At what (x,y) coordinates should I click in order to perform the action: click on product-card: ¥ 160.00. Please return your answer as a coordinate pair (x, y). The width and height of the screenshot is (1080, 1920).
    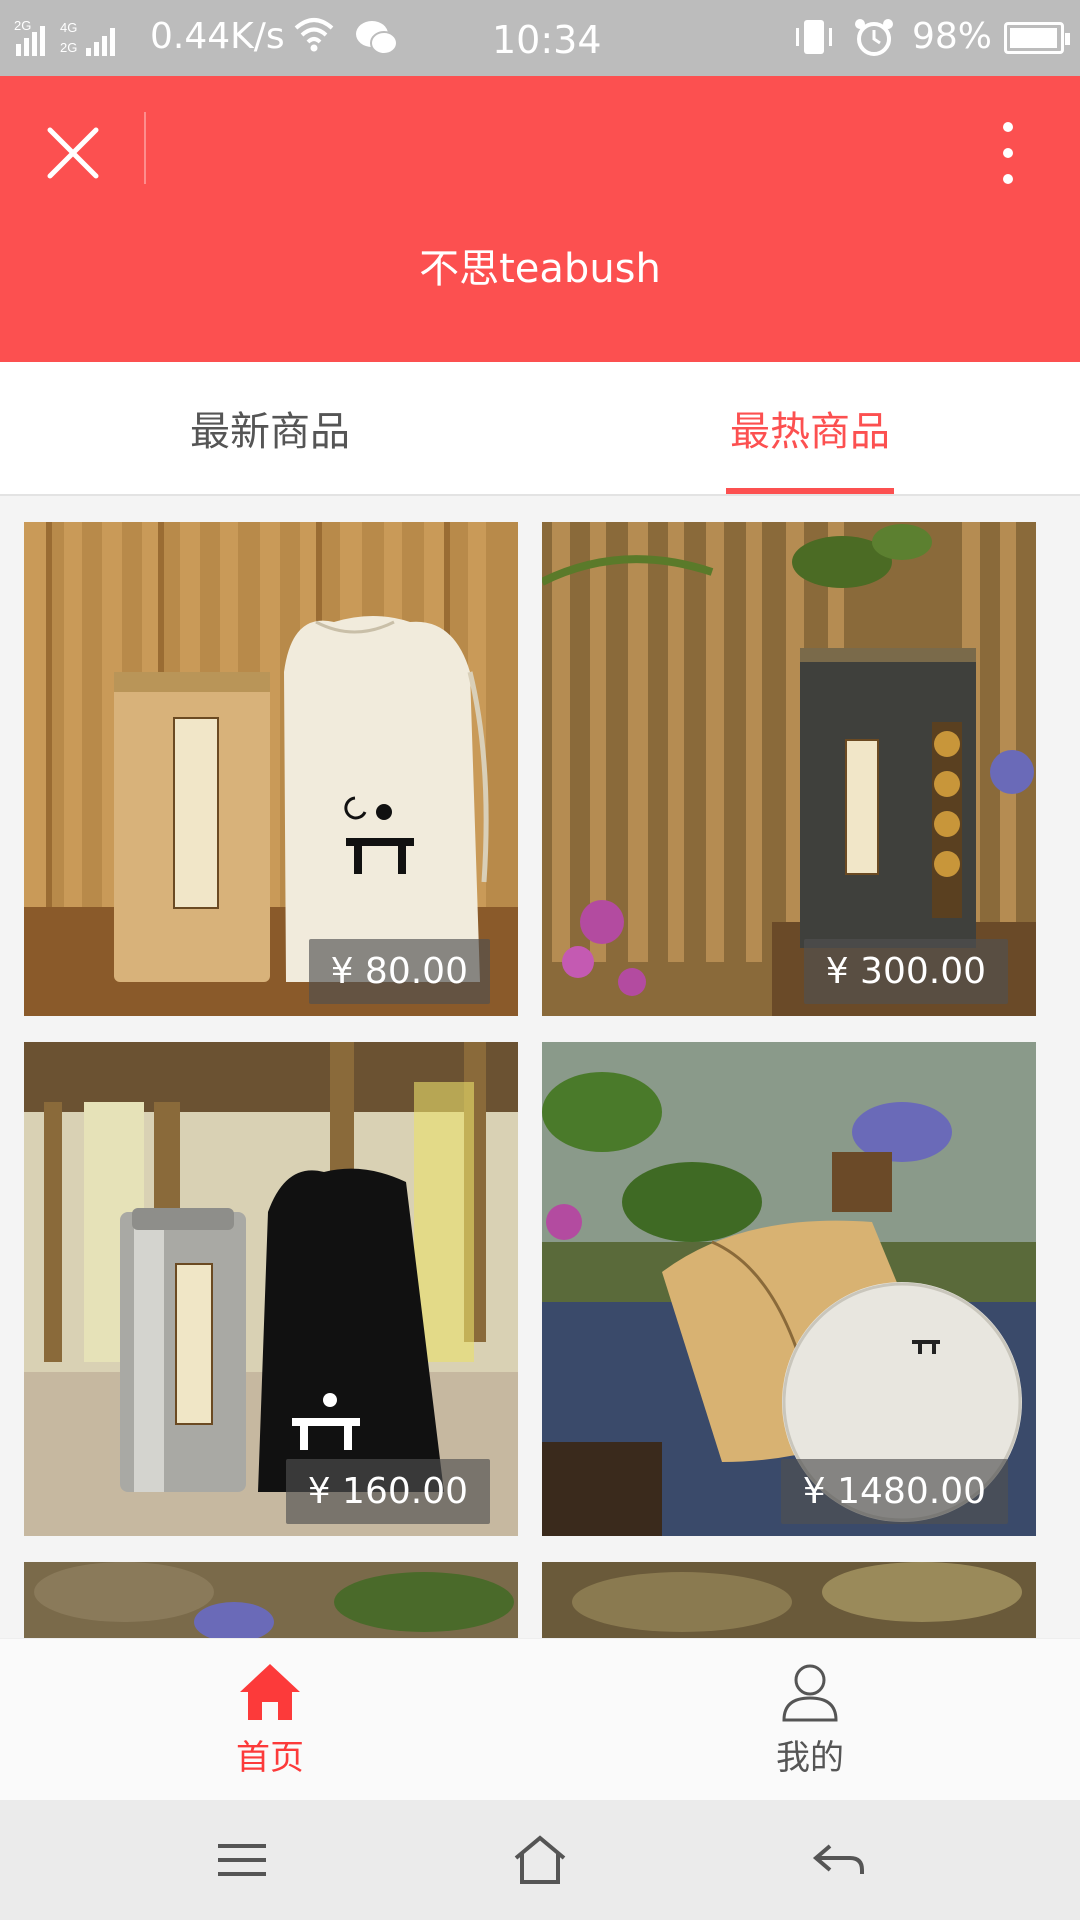
    Looking at the image, I should click on (271, 1289).